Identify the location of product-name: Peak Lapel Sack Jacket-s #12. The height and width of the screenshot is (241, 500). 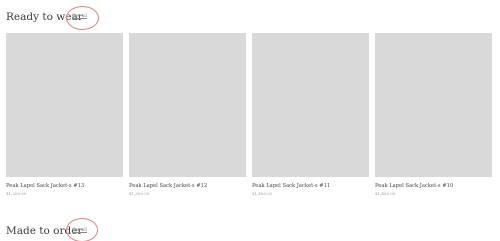
(187, 186).